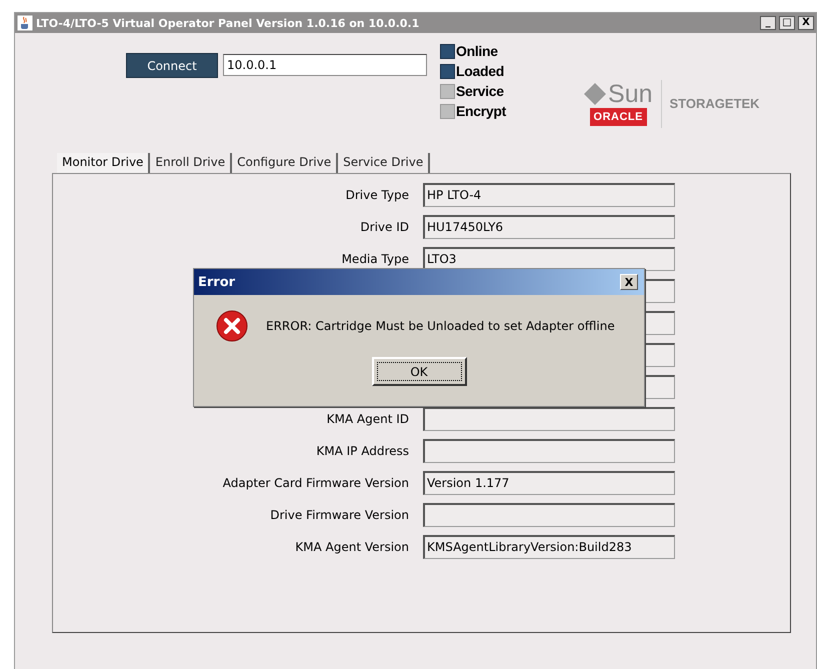 Image resolution: width=817 pixels, height=669 pixels. Describe the element at coordinates (384, 163) in the screenshot. I see `tab: Service Drive` at that location.